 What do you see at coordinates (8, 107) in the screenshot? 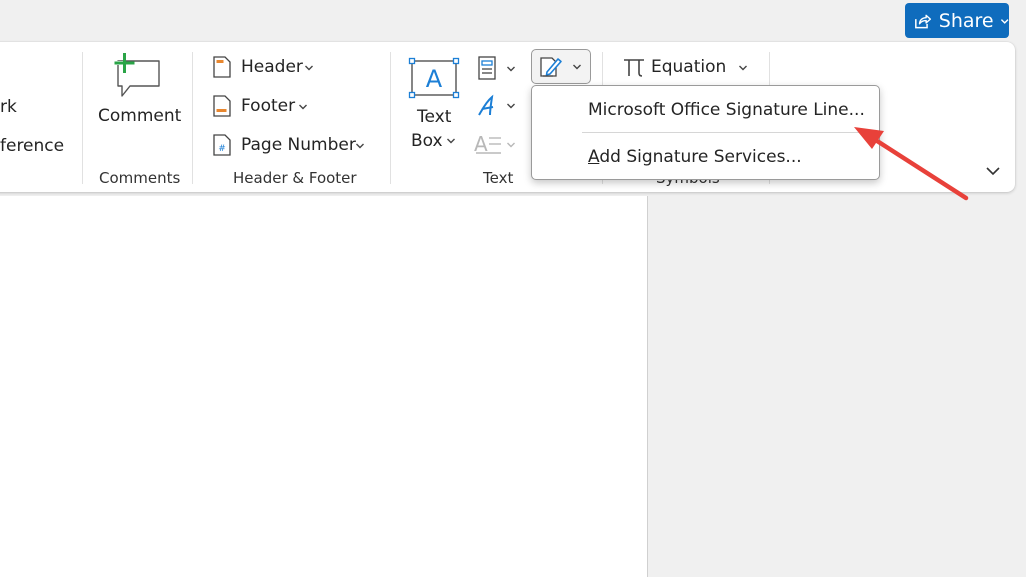
I see `partial-label-1: rk` at bounding box center [8, 107].